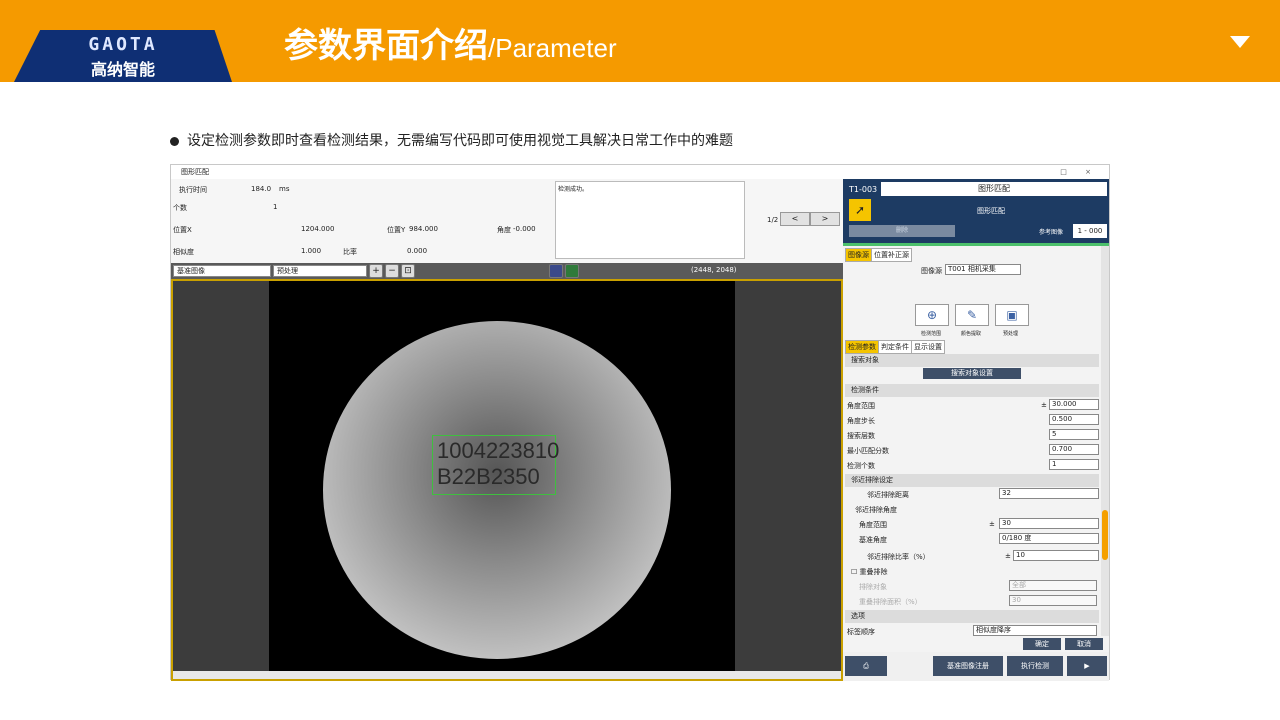 Image resolution: width=1280 pixels, height=720 pixels. I want to click on cancel-button: 取消, so click(1084, 644).